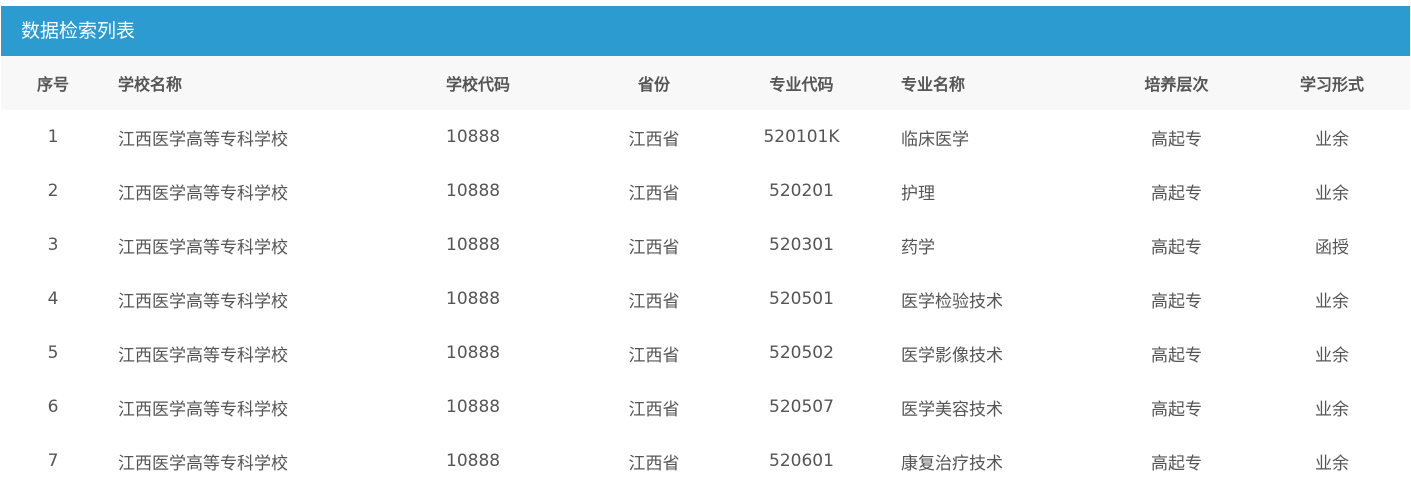  What do you see at coordinates (952, 301) in the screenshot?
I see `cell-major-name: 医学检验技术` at bounding box center [952, 301].